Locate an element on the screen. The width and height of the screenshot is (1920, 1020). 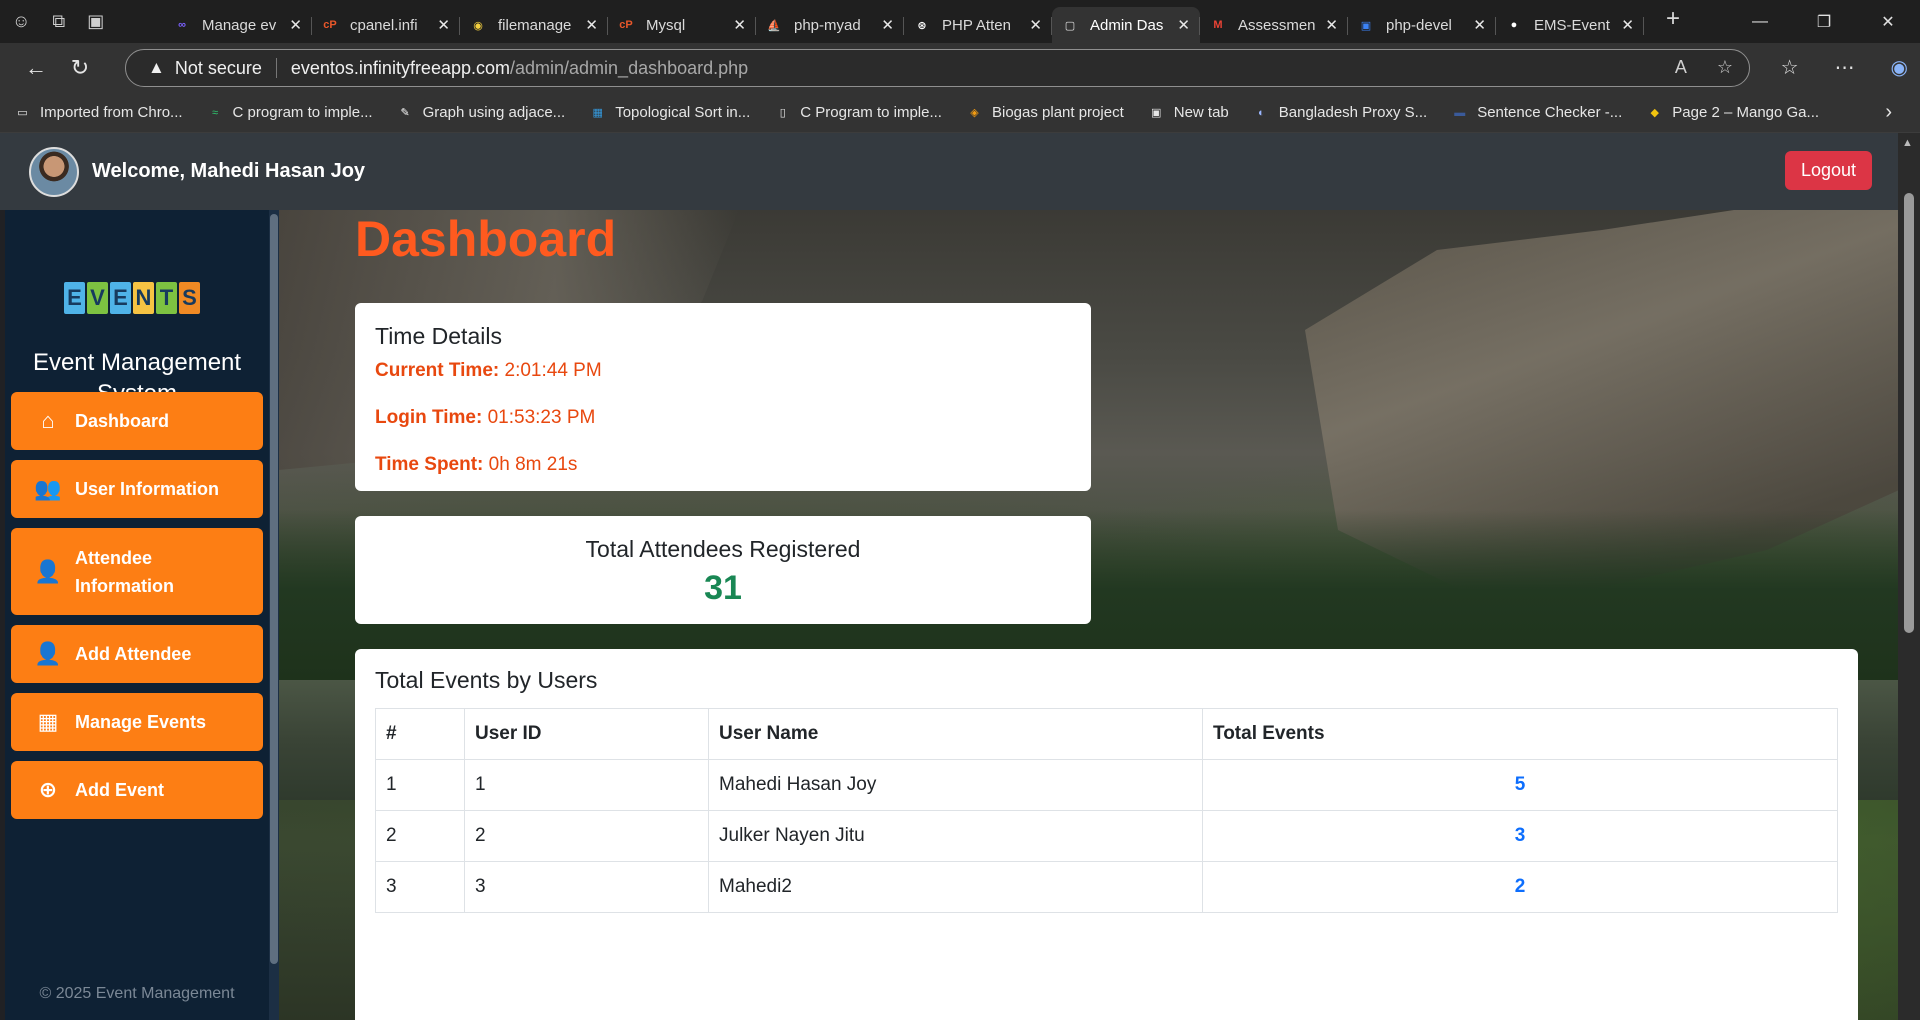
sidebar-item-dashboard: ⌂ Dashboard is located at coordinates (137, 421).